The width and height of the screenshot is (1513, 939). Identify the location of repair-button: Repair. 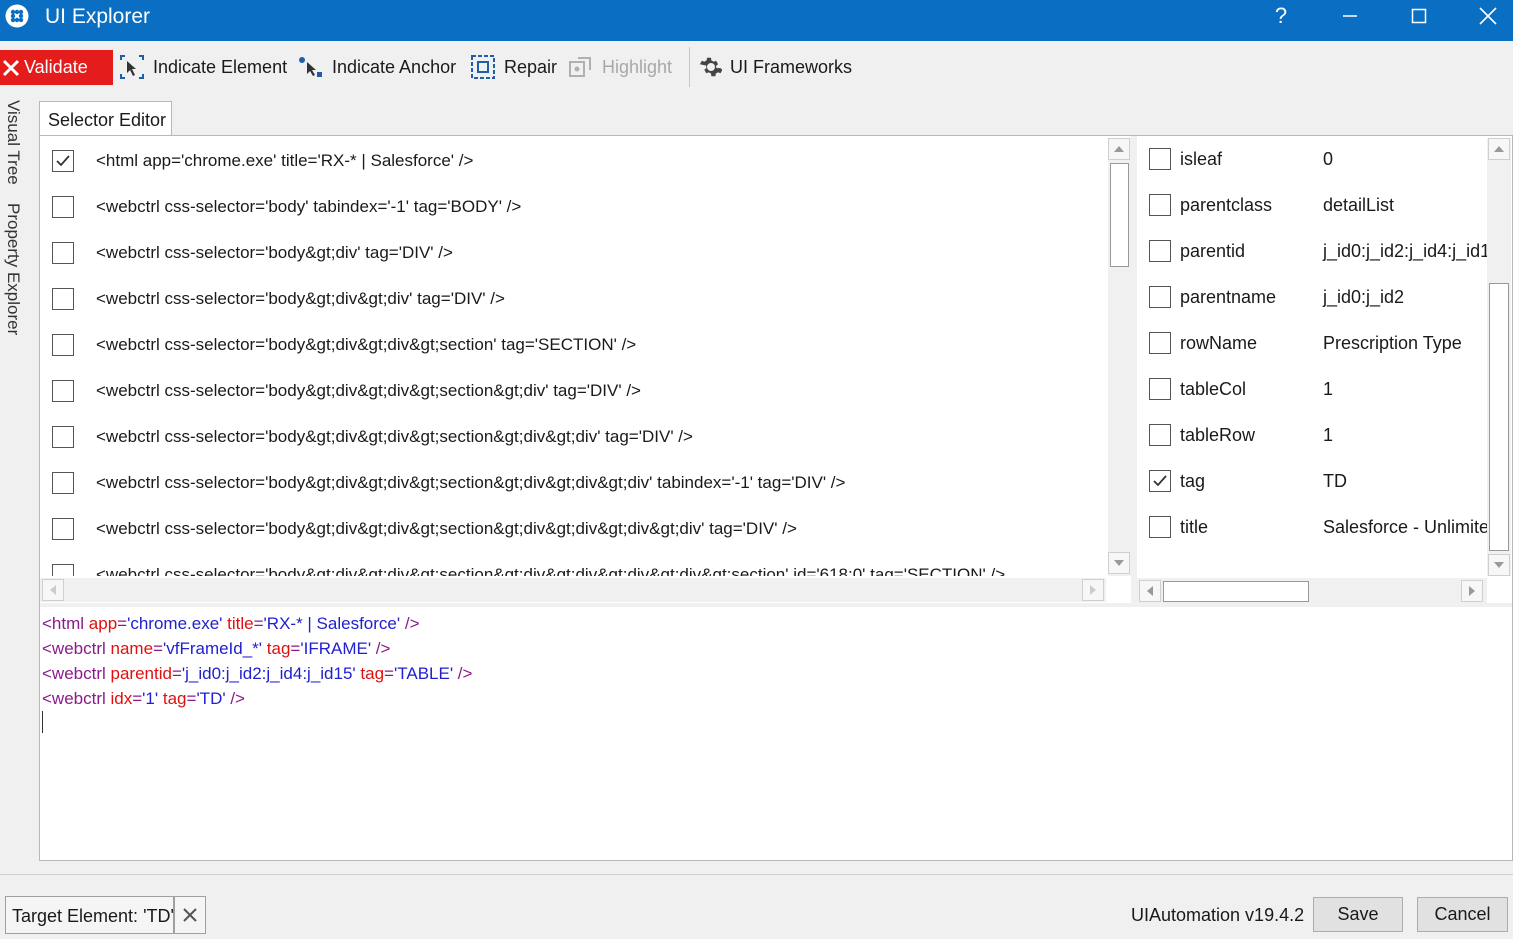
(513, 67).